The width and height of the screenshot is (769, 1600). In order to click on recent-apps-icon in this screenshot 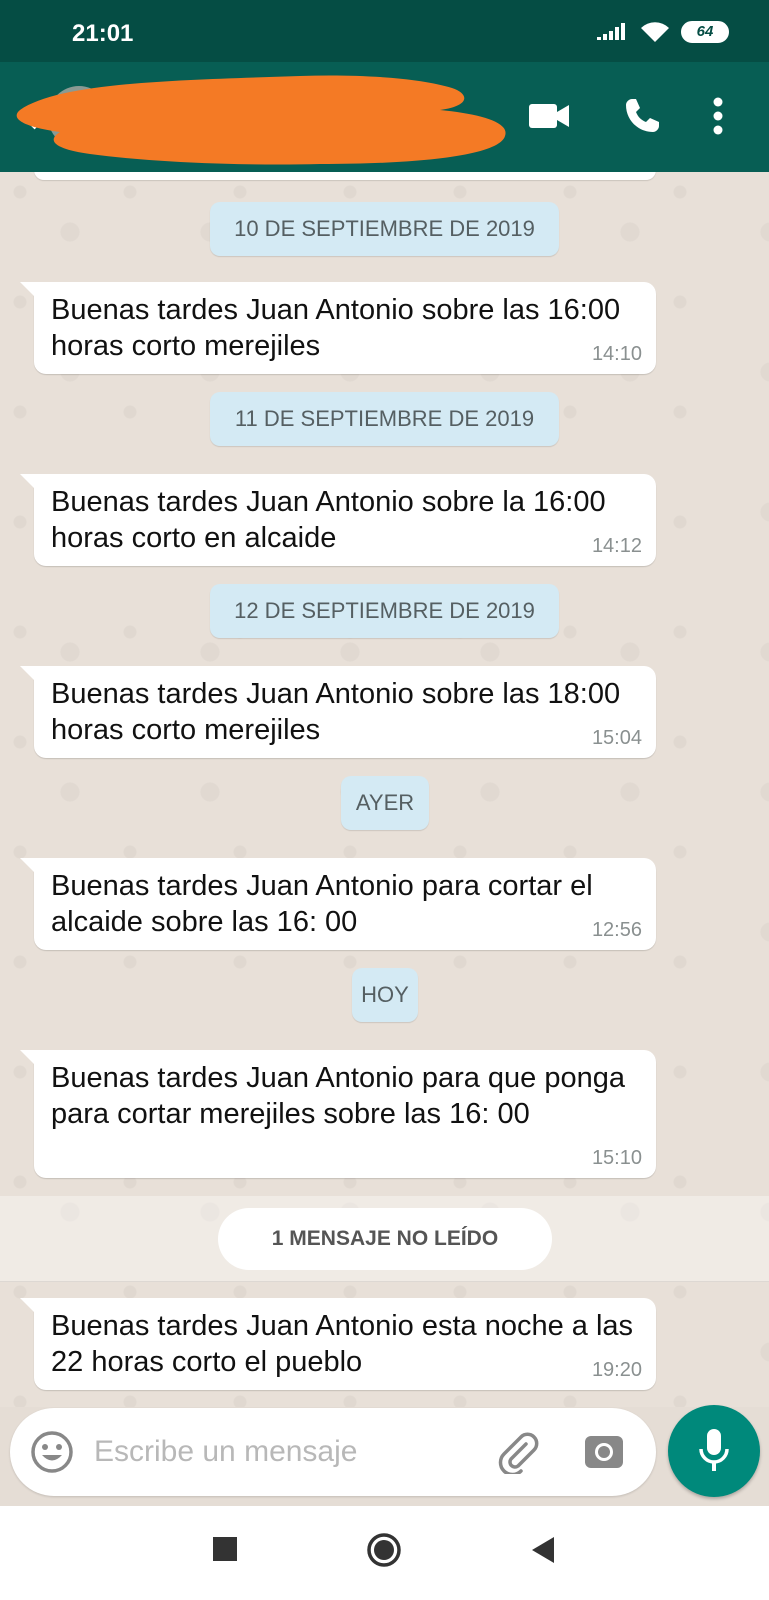, I will do `click(225, 1549)`.